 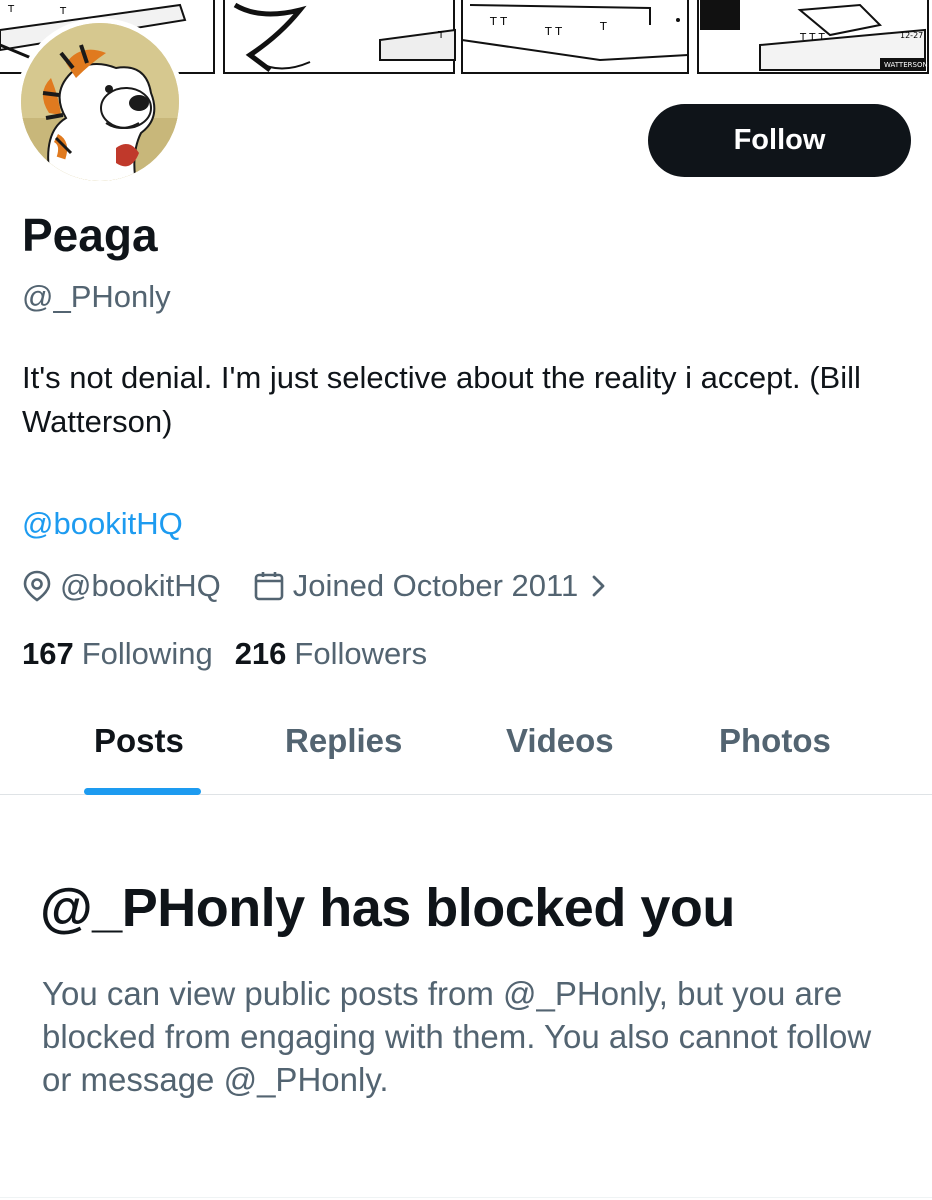 What do you see at coordinates (147, 653) in the screenshot?
I see `following-label: Following` at bounding box center [147, 653].